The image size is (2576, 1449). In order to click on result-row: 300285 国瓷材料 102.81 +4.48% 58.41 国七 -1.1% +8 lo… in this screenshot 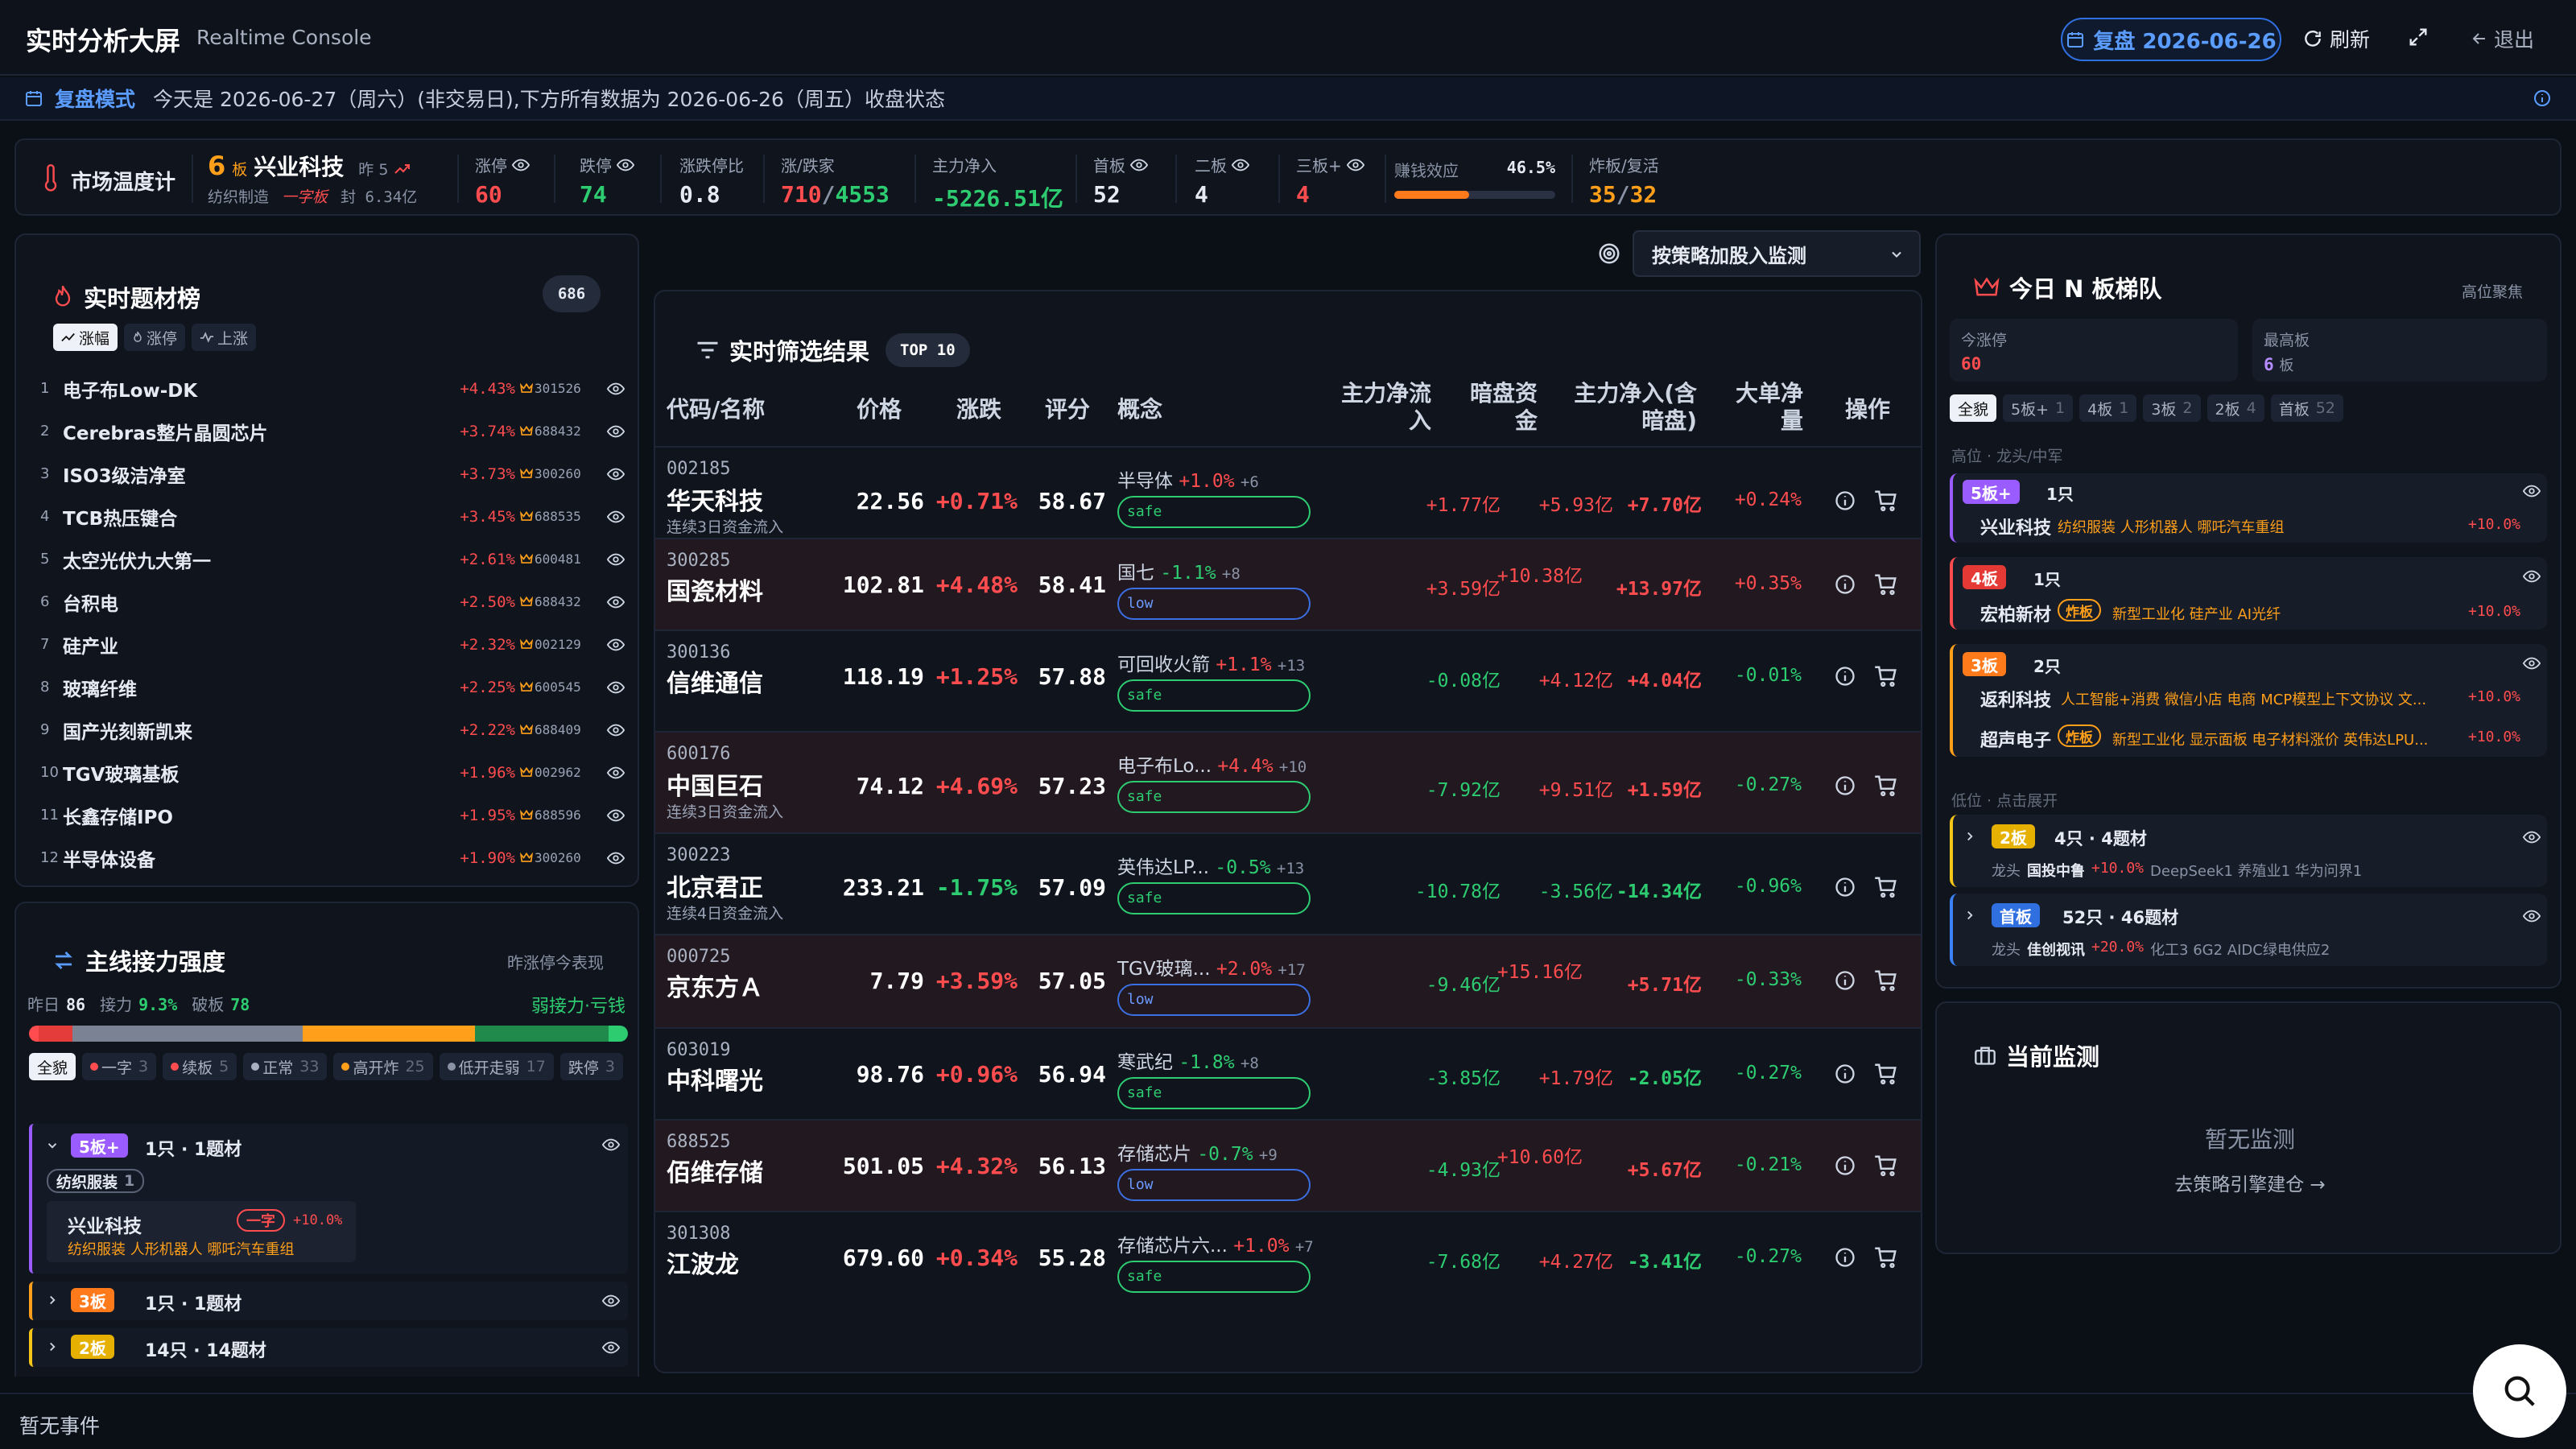, I will do `click(1288, 584)`.